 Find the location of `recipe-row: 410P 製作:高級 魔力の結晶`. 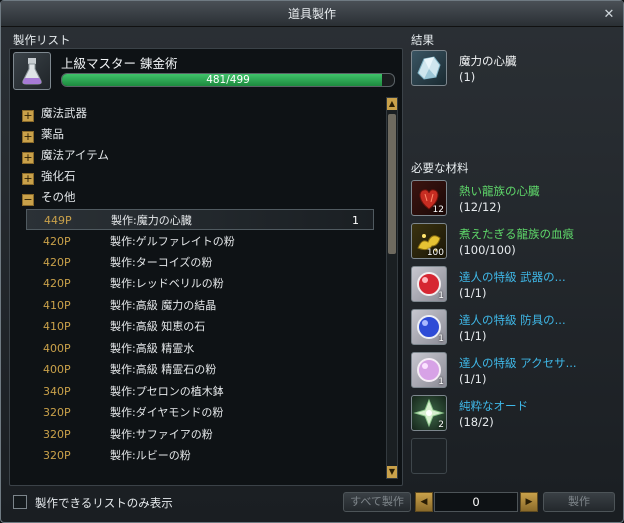

recipe-row: 410P 製作:高級 魔力の結晶 is located at coordinates (200, 305).